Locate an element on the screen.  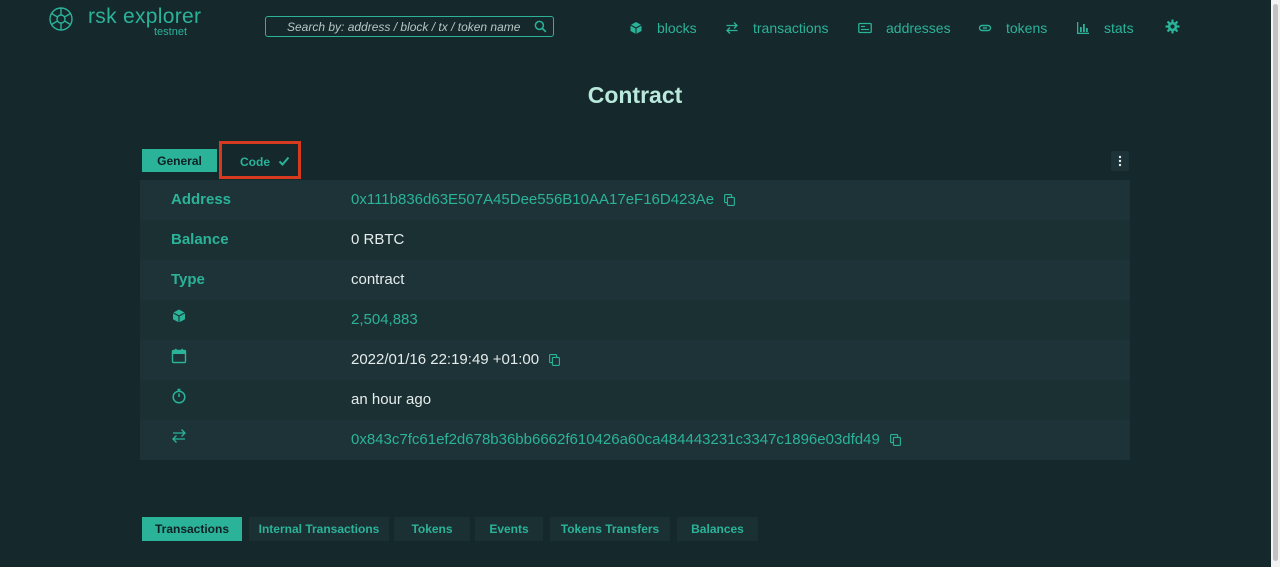
tab-general: General is located at coordinates (179, 160).